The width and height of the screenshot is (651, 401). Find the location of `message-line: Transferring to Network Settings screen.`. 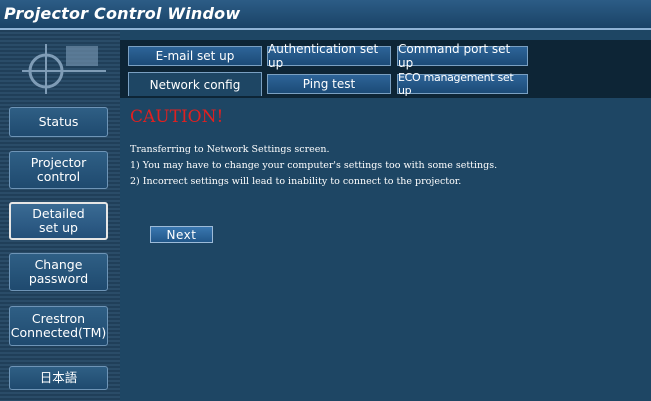

message-line: Transferring to Network Settings screen. is located at coordinates (230, 149).